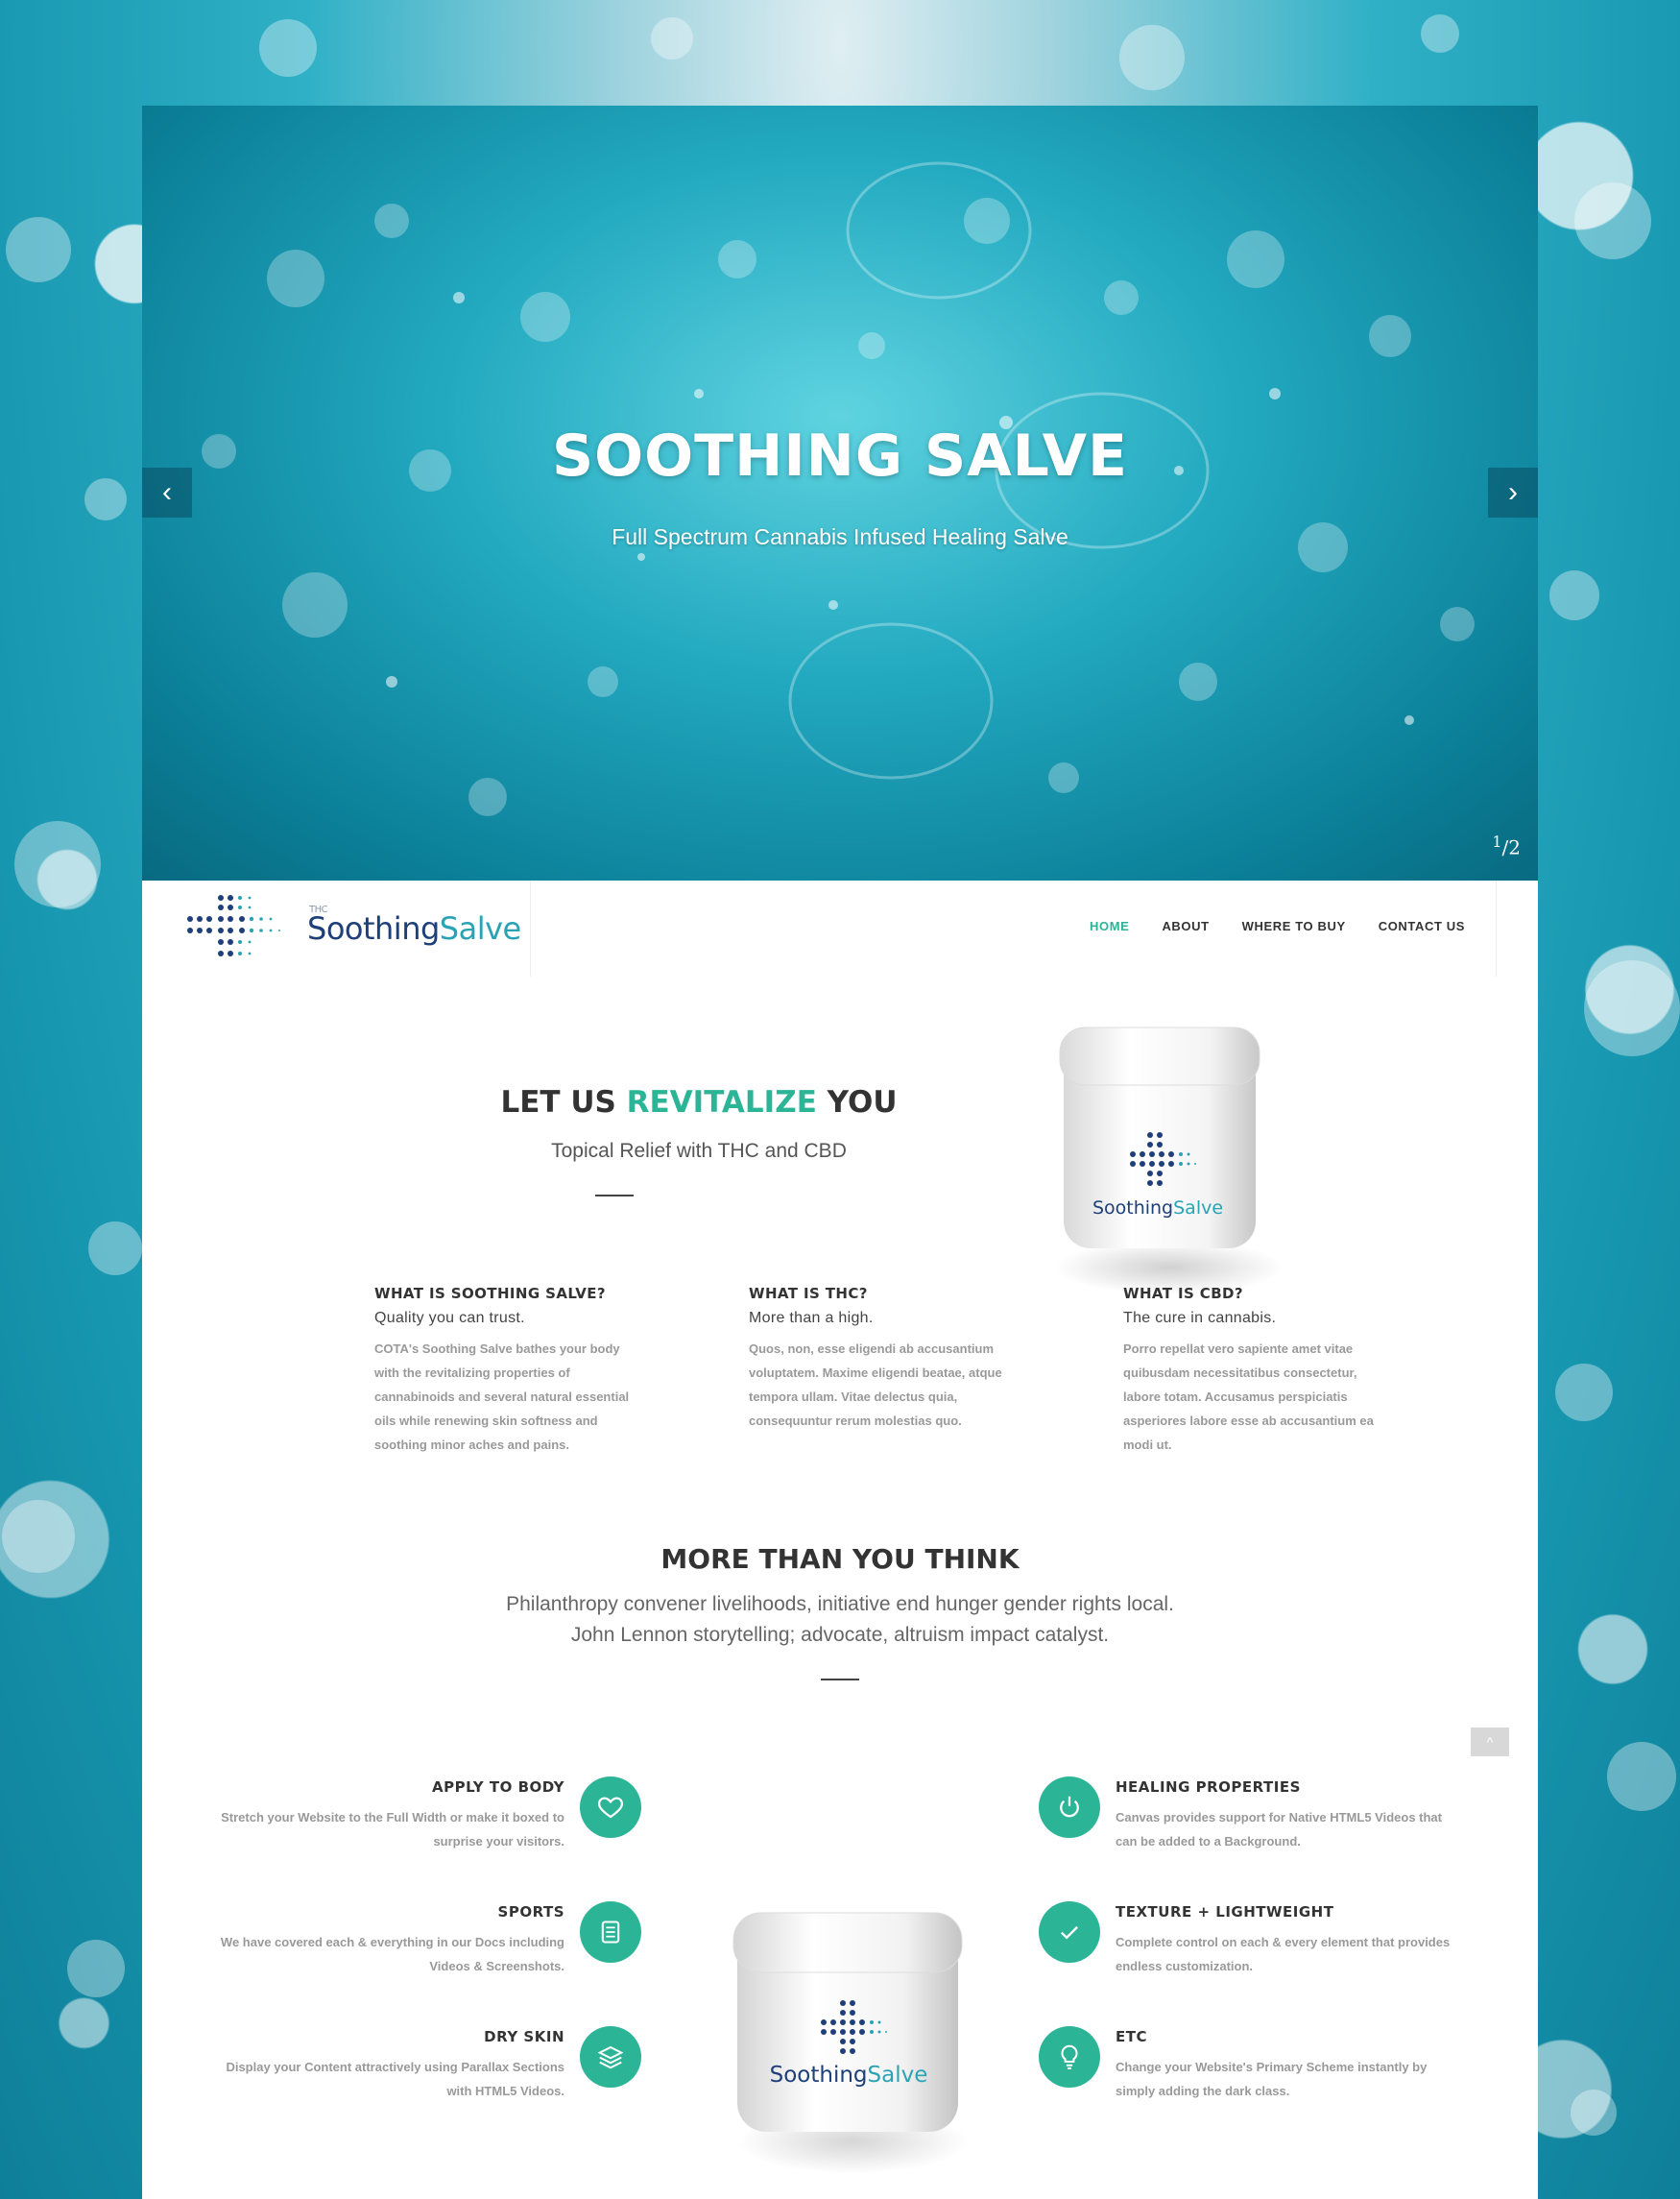  Describe the element at coordinates (1069, 1932) in the screenshot. I see `check-icon` at that location.